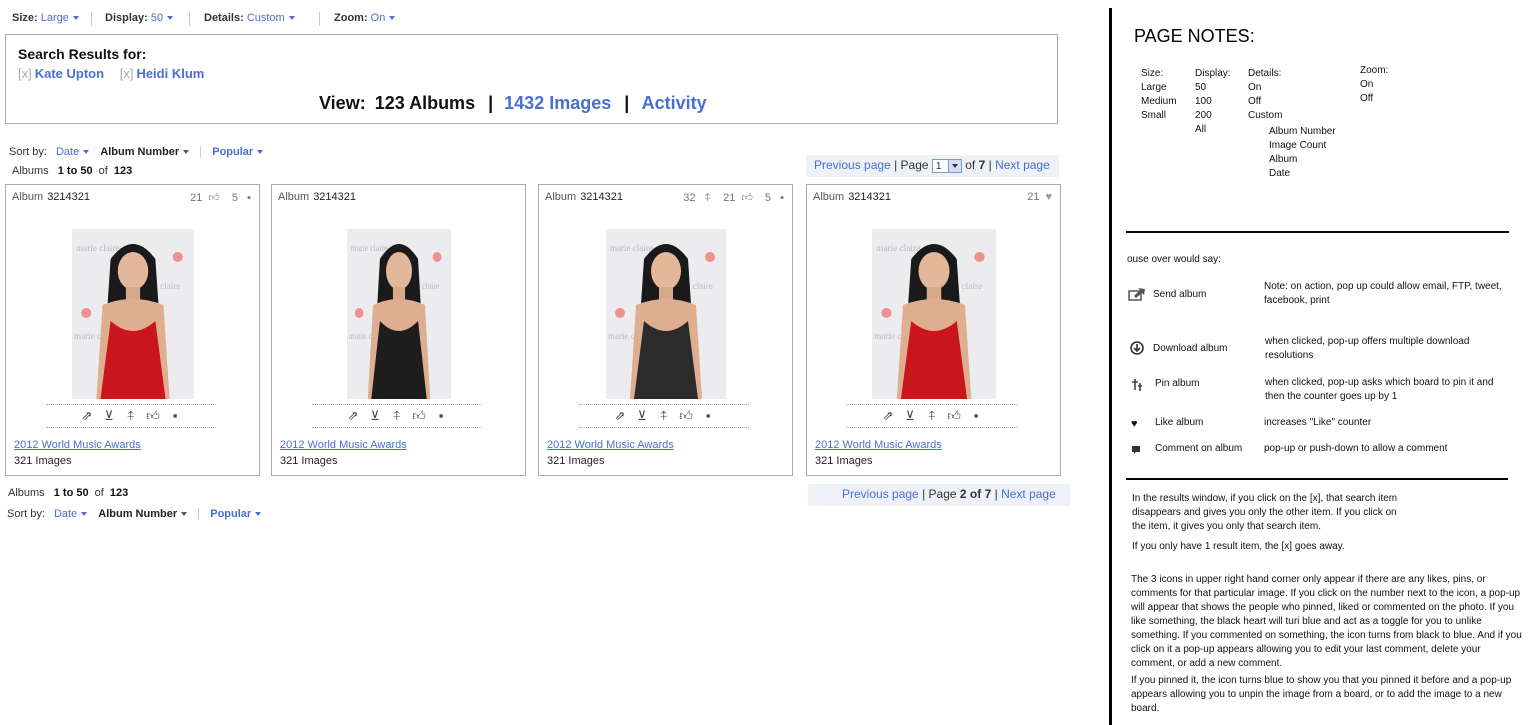 The height and width of the screenshot is (725, 1531). What do you see at coordinates (117, 73) in the screenshot?
I see `search-terms: [x] Kate Upton [x] Heidi Klum` at bounding box center [117, 73].